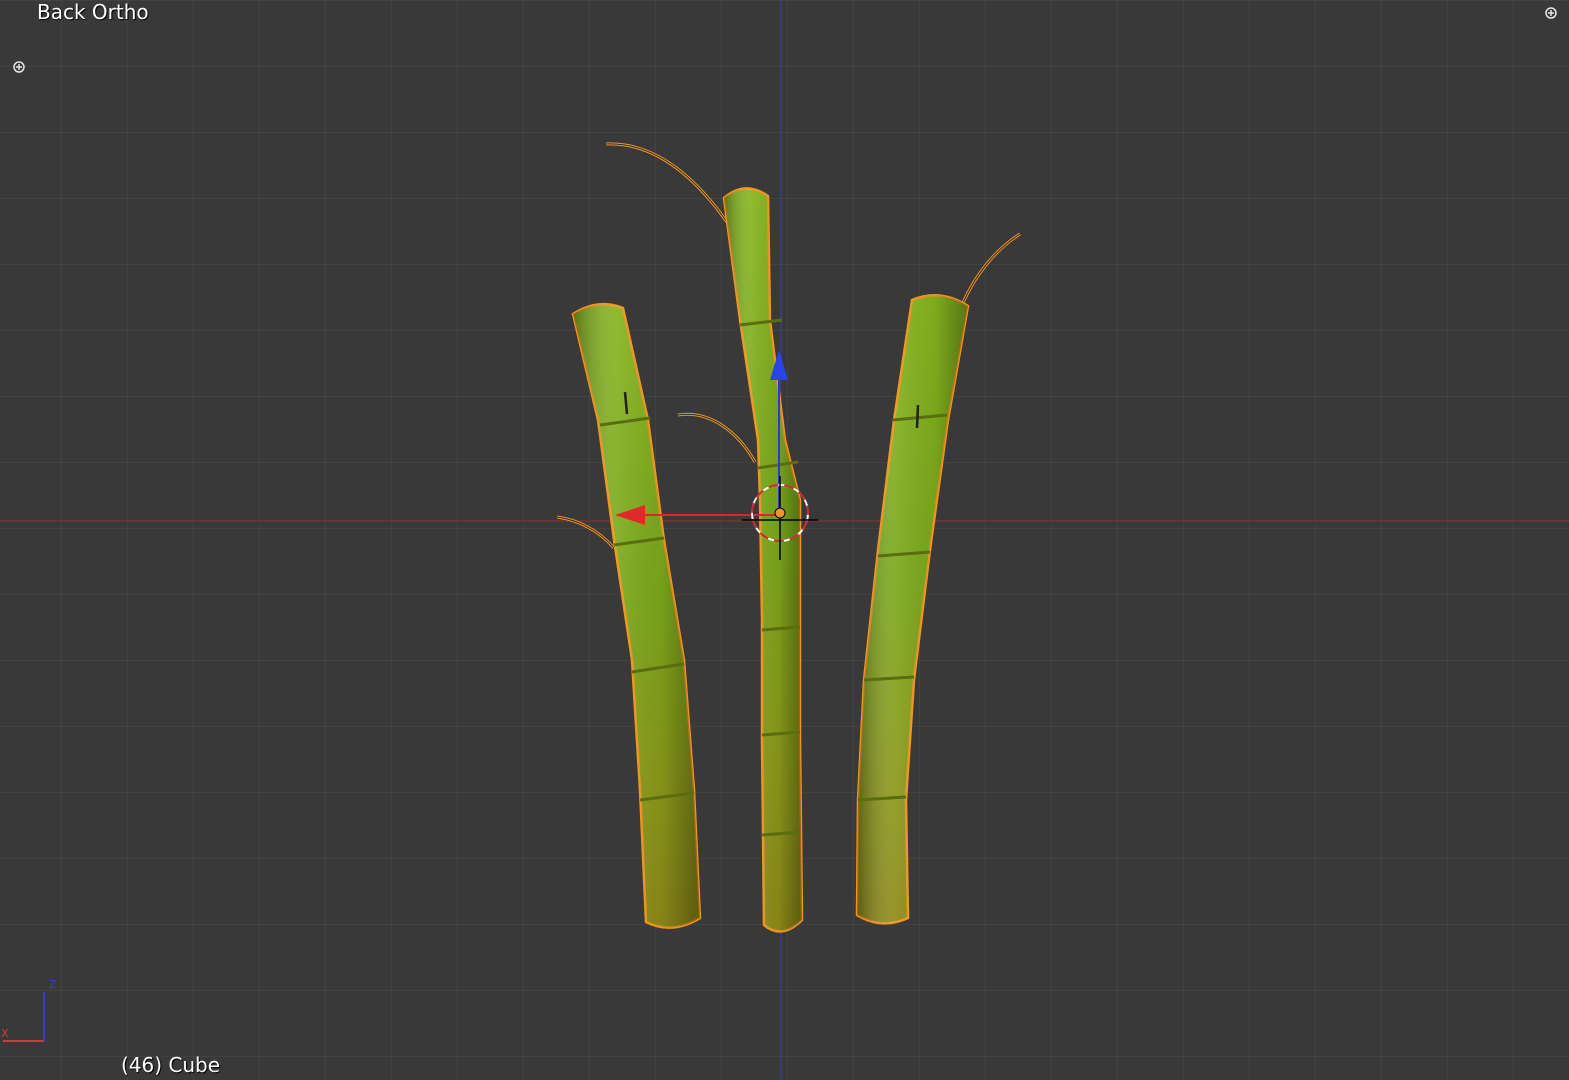 Image resolution: width=1569 pixels, height=1080 pixels. Describe the element at coordinates (642, 535) in the screenshot. I see `bamboo-stalk-left` at that location.